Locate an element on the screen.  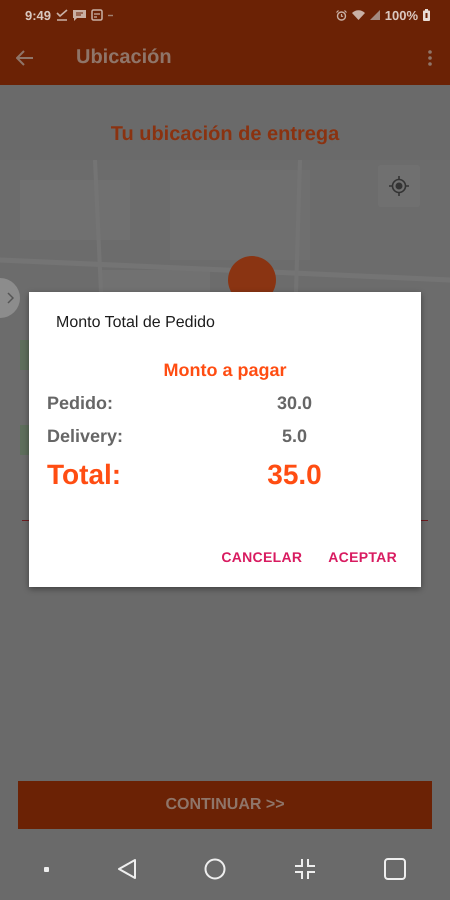
dialog-title: Monto Total de Pedido is located at coordinates (136, 323).